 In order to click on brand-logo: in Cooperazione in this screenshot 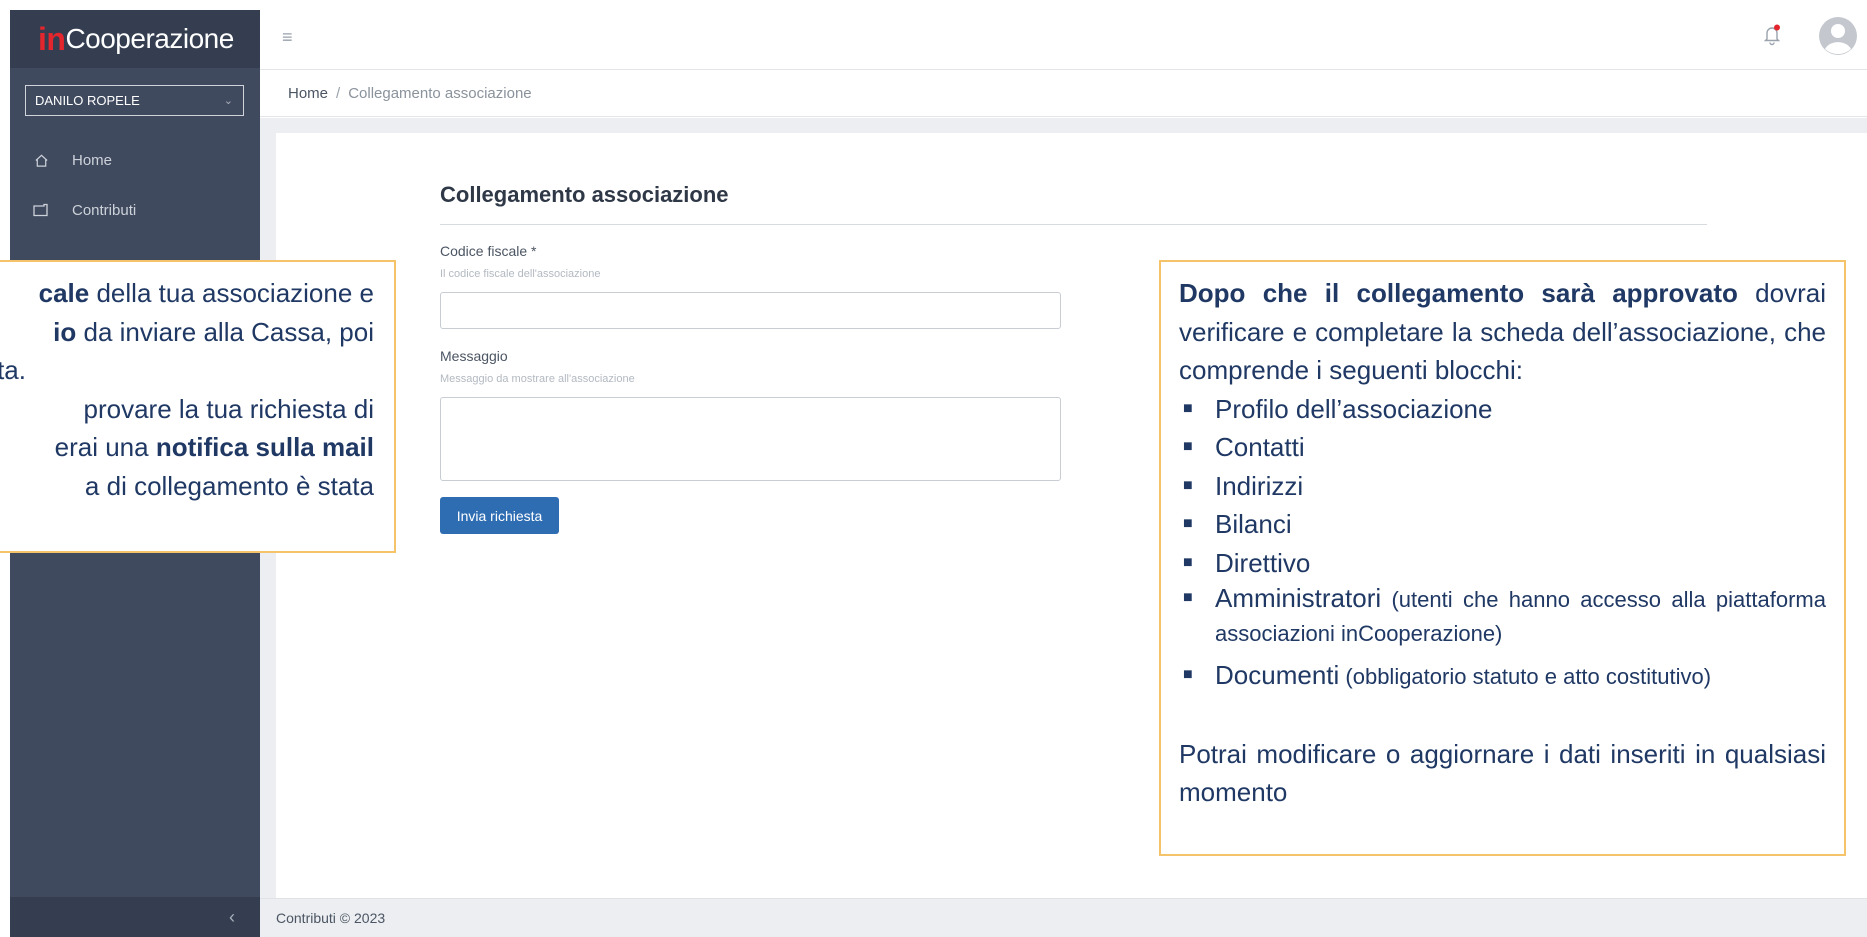, I will do `click(135, 39)`.